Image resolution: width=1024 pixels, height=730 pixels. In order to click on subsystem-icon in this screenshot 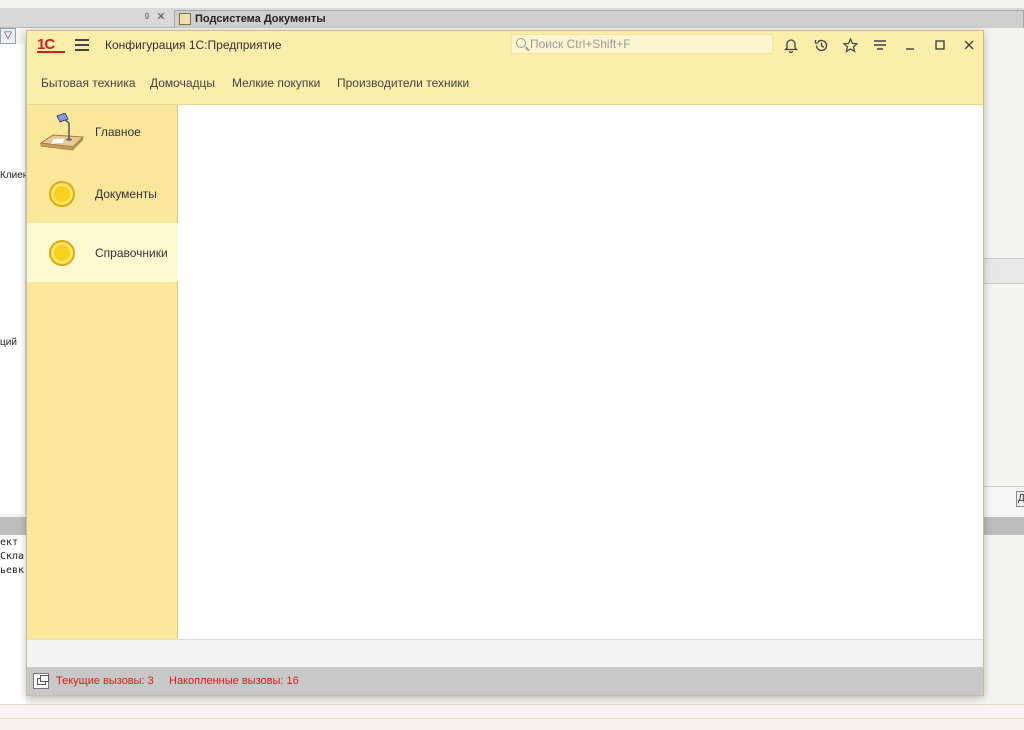, I will do `click(185, 19)`.